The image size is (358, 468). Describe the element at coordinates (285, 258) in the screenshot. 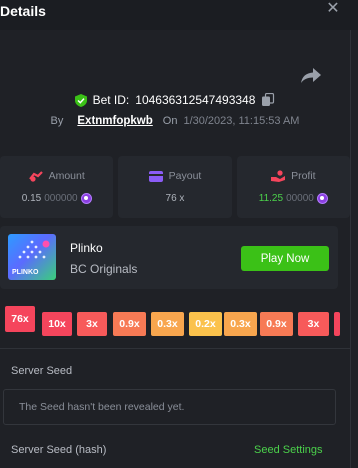

I see `play-now-button: Play Now` at that location.